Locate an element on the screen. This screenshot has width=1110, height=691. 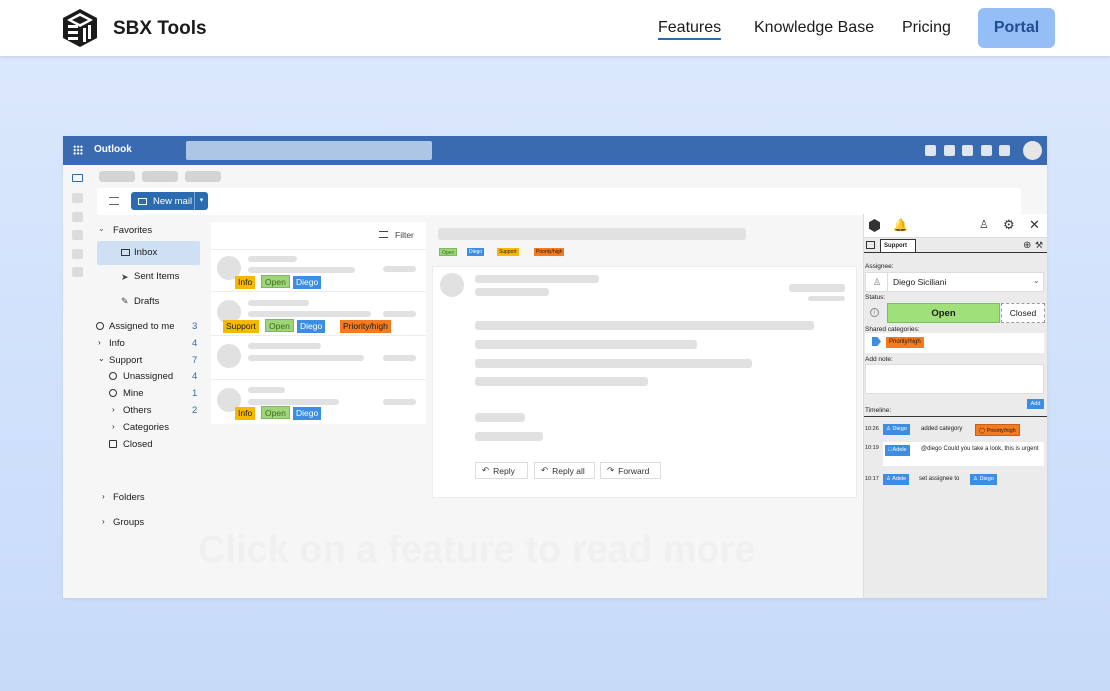
sidebar-item-drafts: Drafts is located at coordinates (146, 301).